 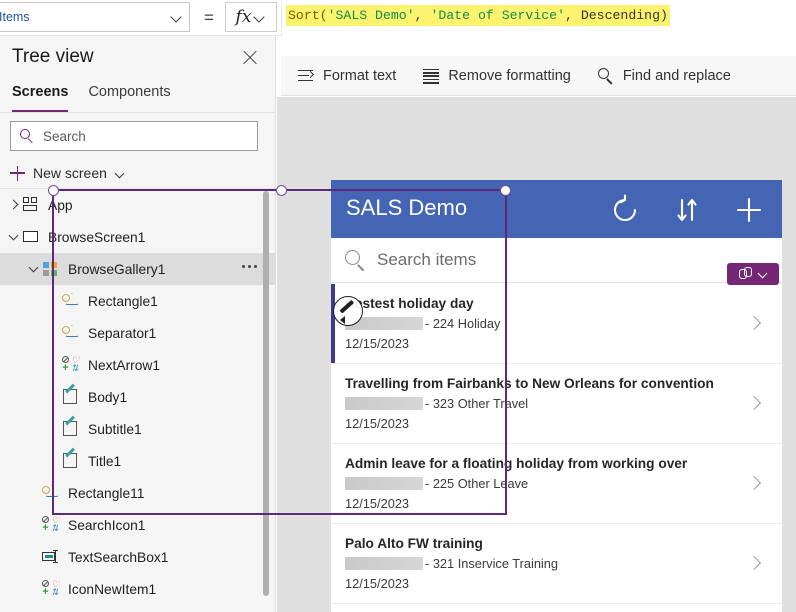 I want to click on tree-item-rectangle1: Rectangle1, so click(x=138, y=301).